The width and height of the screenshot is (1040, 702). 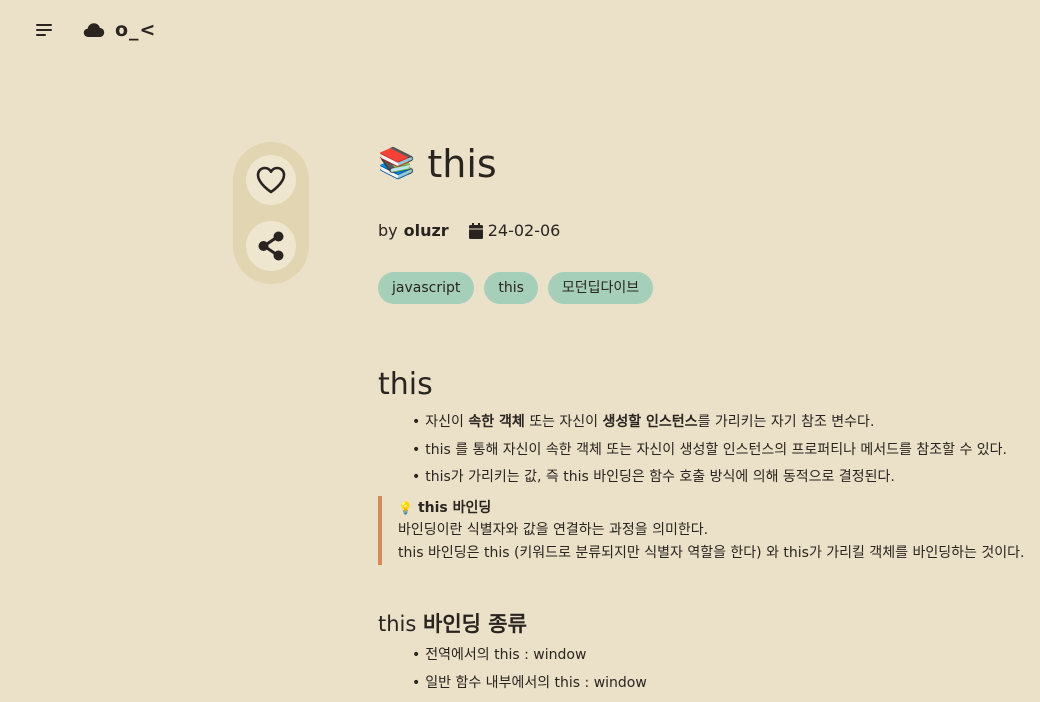 What do you see at coordinates (405, 384) in the screenshot?
I see `section-heading-this: this` at bounding box center [405, 384].